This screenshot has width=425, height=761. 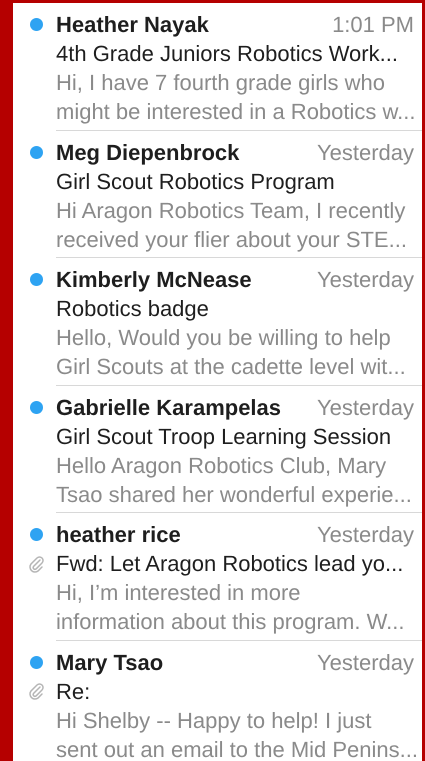 I want to click on message-preview: Hi Aragon Robotics Team, I recently, so click(x=231, y=210).